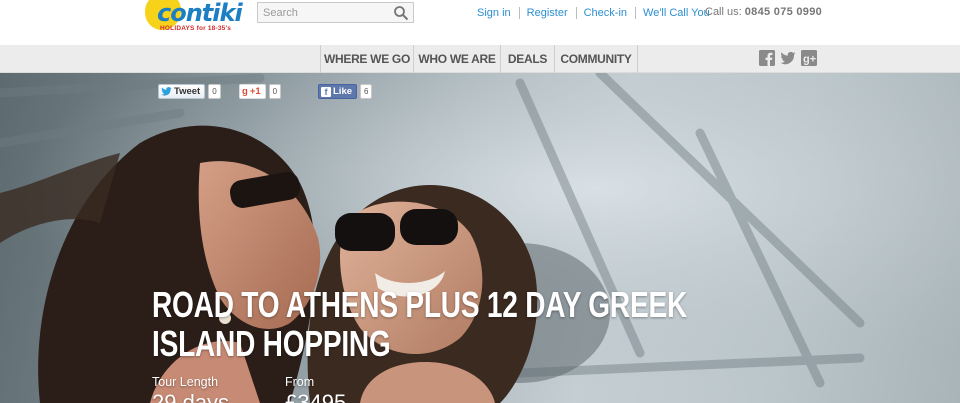  I want to click on google-plus-icon: g+, so click(809, 58).